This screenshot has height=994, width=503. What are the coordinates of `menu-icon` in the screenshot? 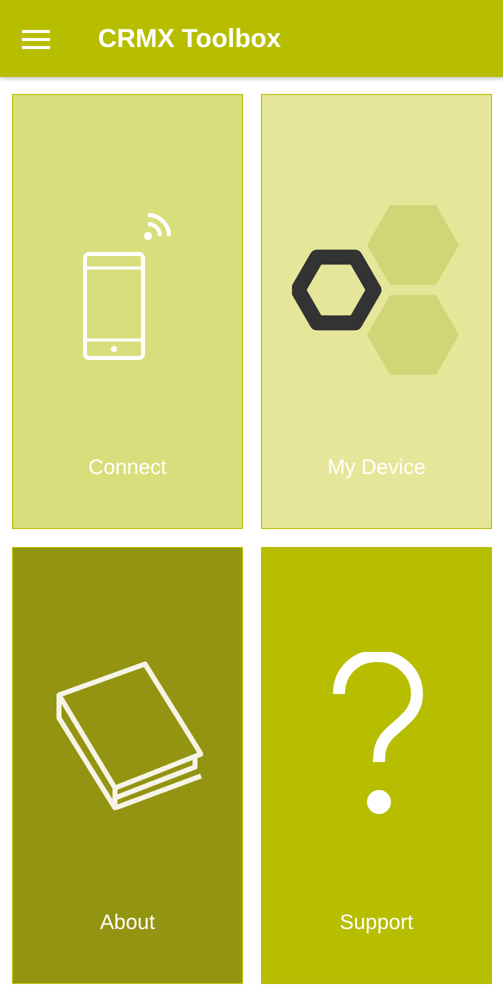 It's located at (36, 39).